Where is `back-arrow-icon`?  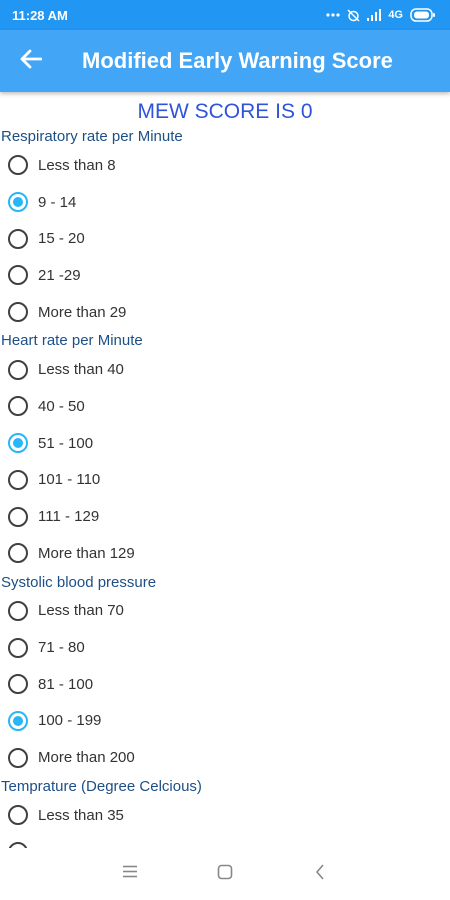
back-arrow-icon is located at coordinates (31, 61).